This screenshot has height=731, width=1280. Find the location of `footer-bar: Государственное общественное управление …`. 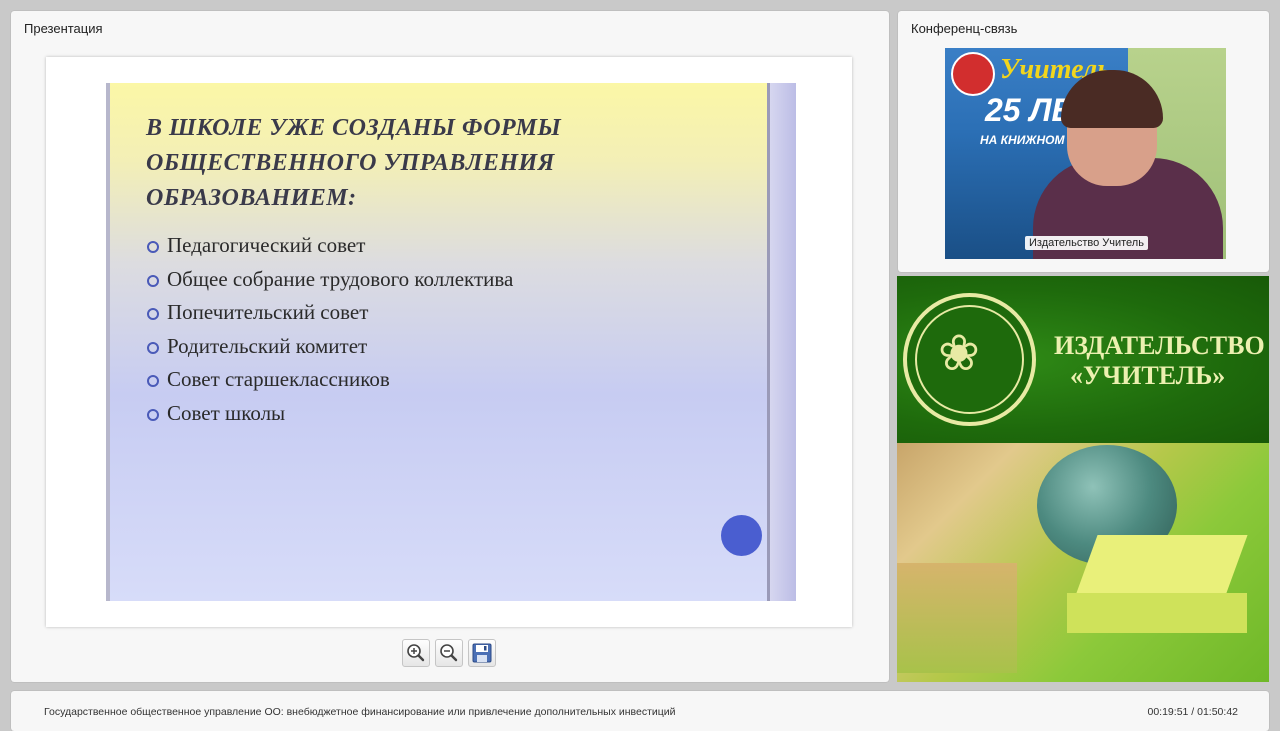

footer-bar: Государственное общественное управление … is located at coordinates (640, 711).